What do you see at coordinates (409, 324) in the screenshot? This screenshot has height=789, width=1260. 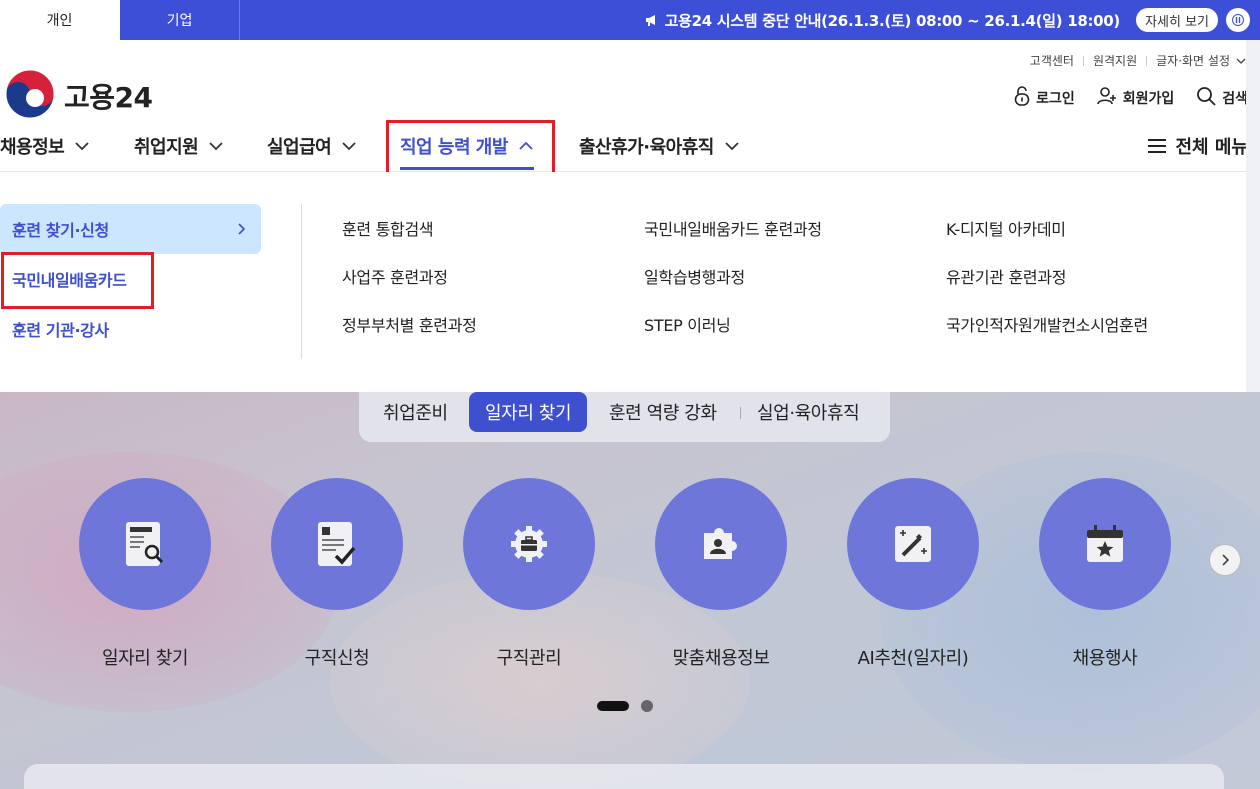 I see `link-government-training: 정부부처별 훈련과정` at bounding box center [409, 324].